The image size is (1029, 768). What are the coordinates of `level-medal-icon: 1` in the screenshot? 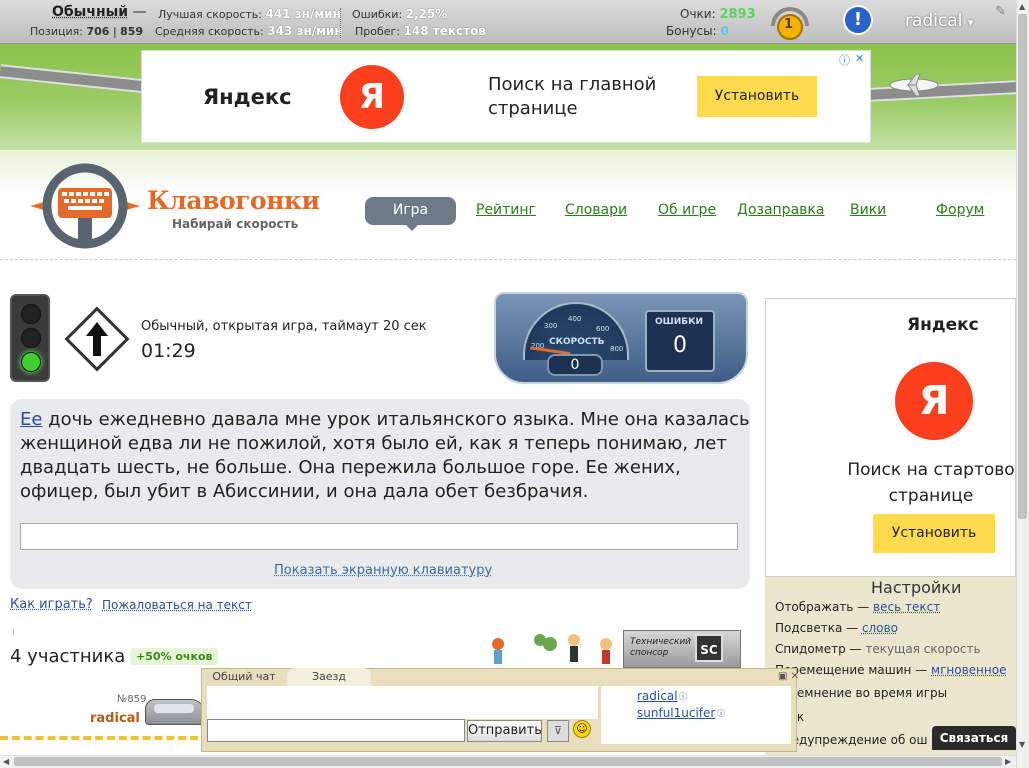 It's located at (790, 22).